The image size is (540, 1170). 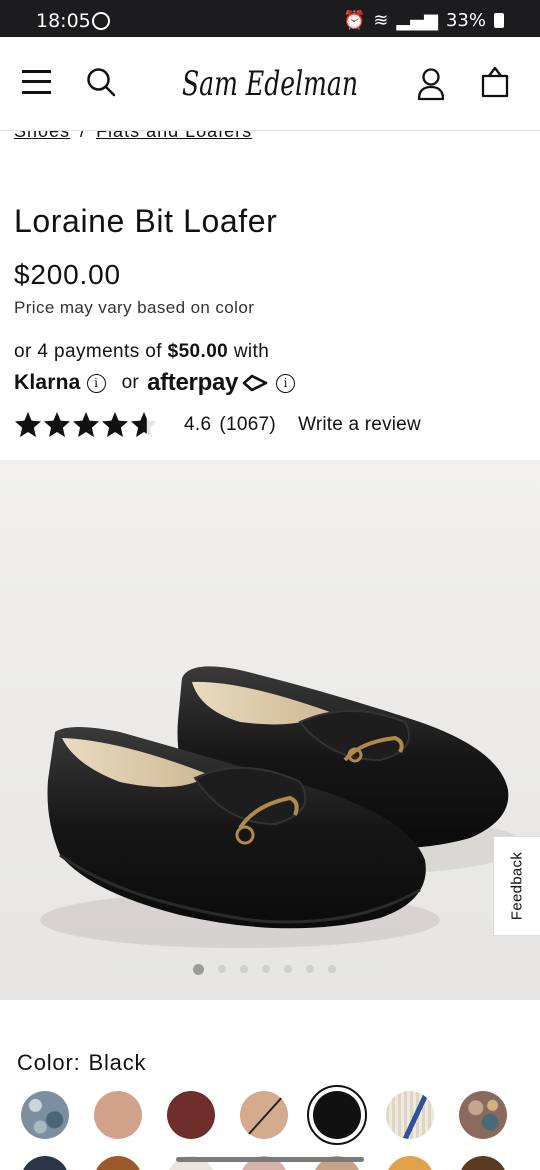 I want to click on rating-row: 4.6 (1067) Write a review, so click(x=274, y=425).